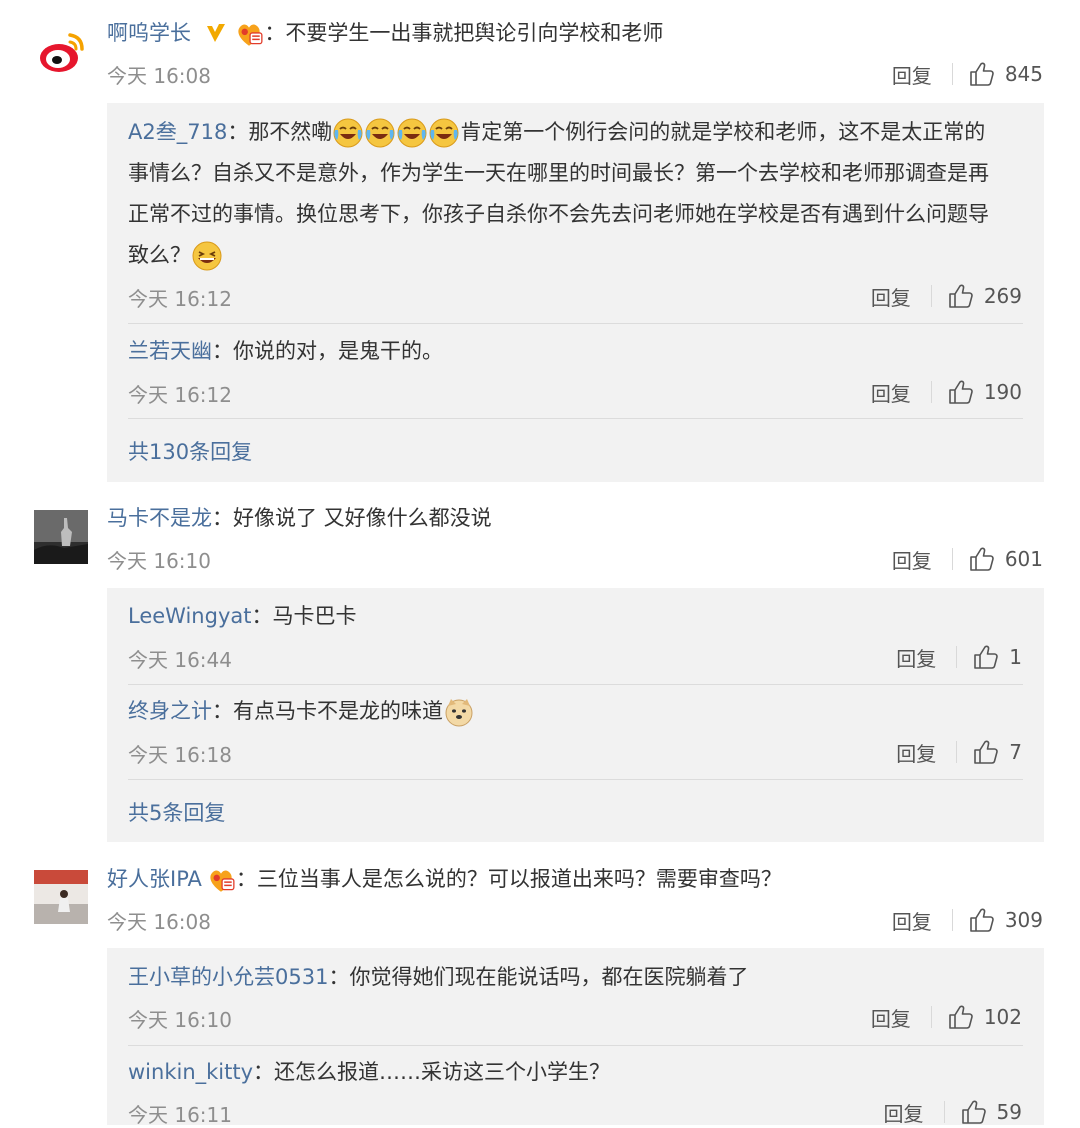 The height and width of the screenshot is (1128, 1080). Describe the element at coordinates (519, 879) in the screenshot. I see `comment-text: 三位当事人是怎么说的？可以报道出来吗？需要审查吗？` at that location.